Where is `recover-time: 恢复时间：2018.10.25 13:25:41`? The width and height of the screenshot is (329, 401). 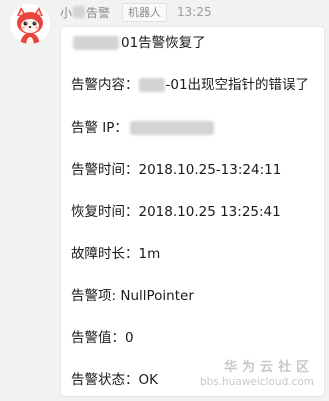 recover-time: 恢复时间：2018.10.25 13:25:41 is located at coordinates (176, 212).